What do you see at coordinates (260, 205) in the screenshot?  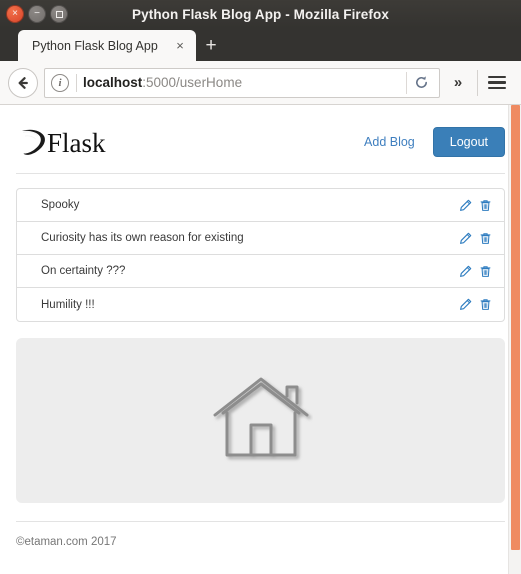 I see `blog-list-item: Spooky` at bounding box center [260, 205].